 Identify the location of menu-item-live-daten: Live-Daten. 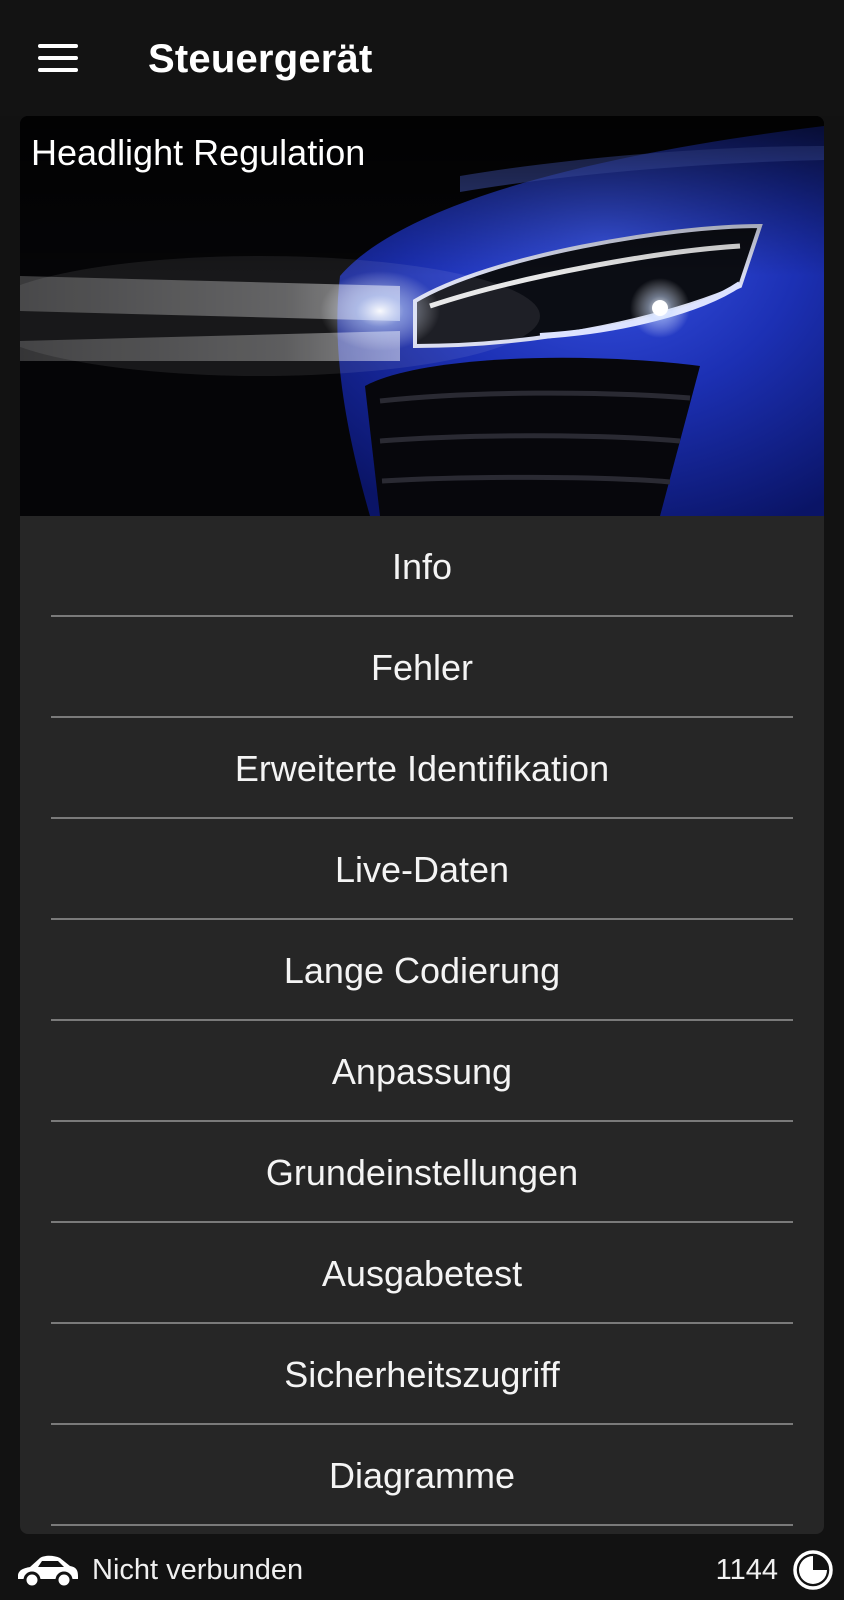
(422, 869).